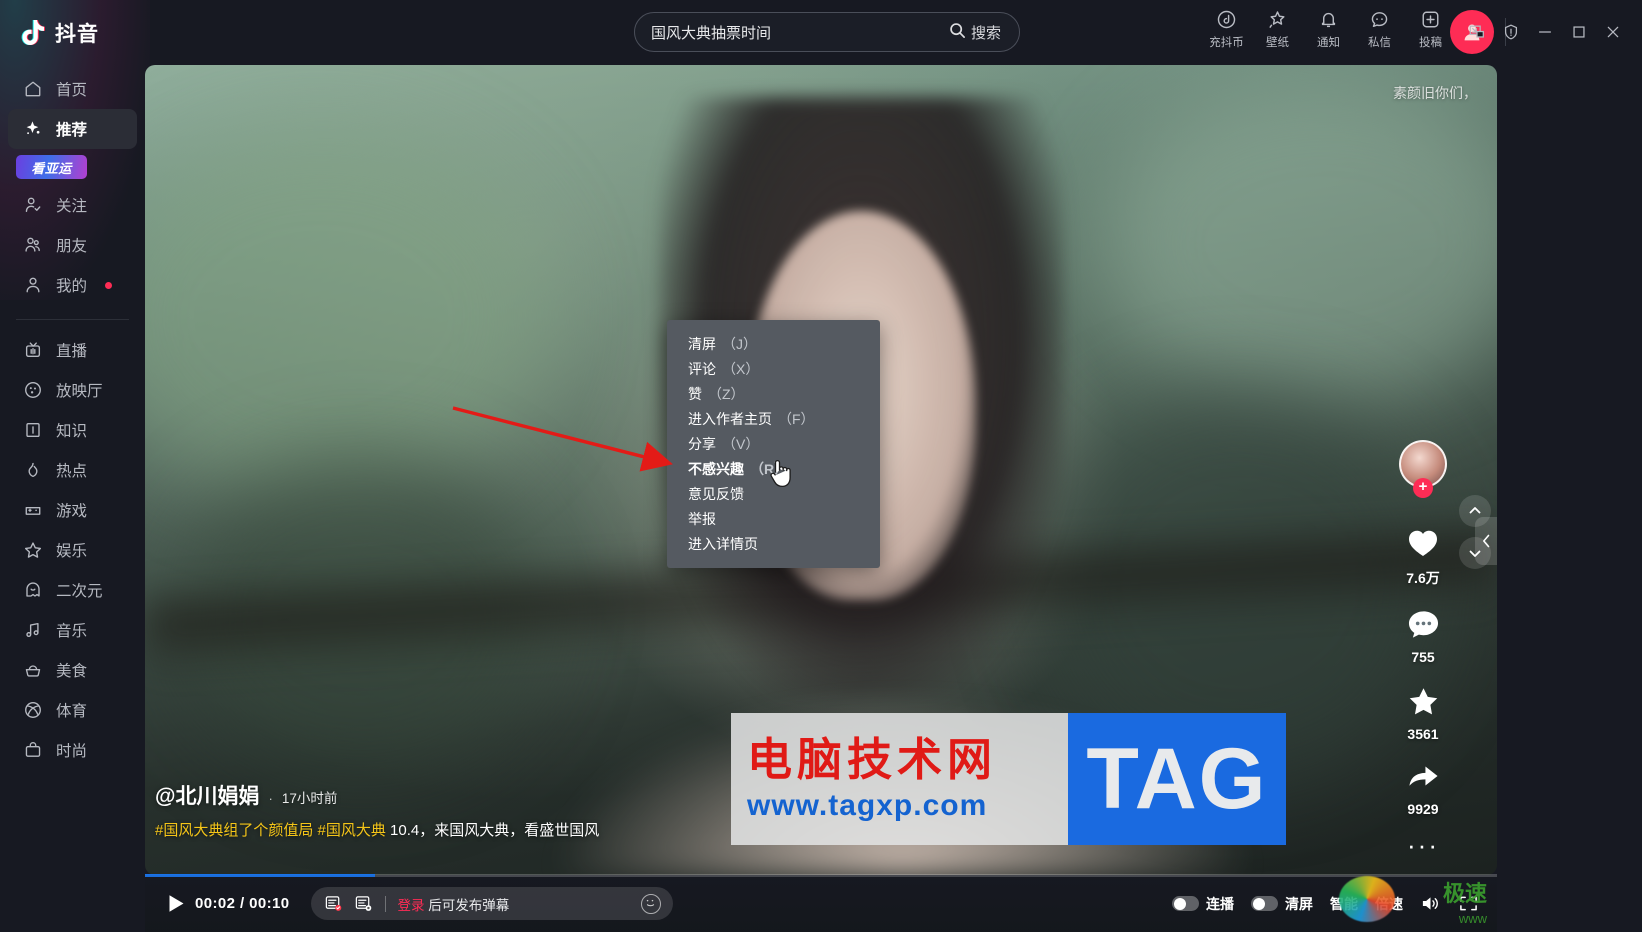 The image size is (1642, 932). What do you see at coordinates (1344, 904) in the screenshot?
I see `quality-button: 智能` at bounding box center [1344, 904].